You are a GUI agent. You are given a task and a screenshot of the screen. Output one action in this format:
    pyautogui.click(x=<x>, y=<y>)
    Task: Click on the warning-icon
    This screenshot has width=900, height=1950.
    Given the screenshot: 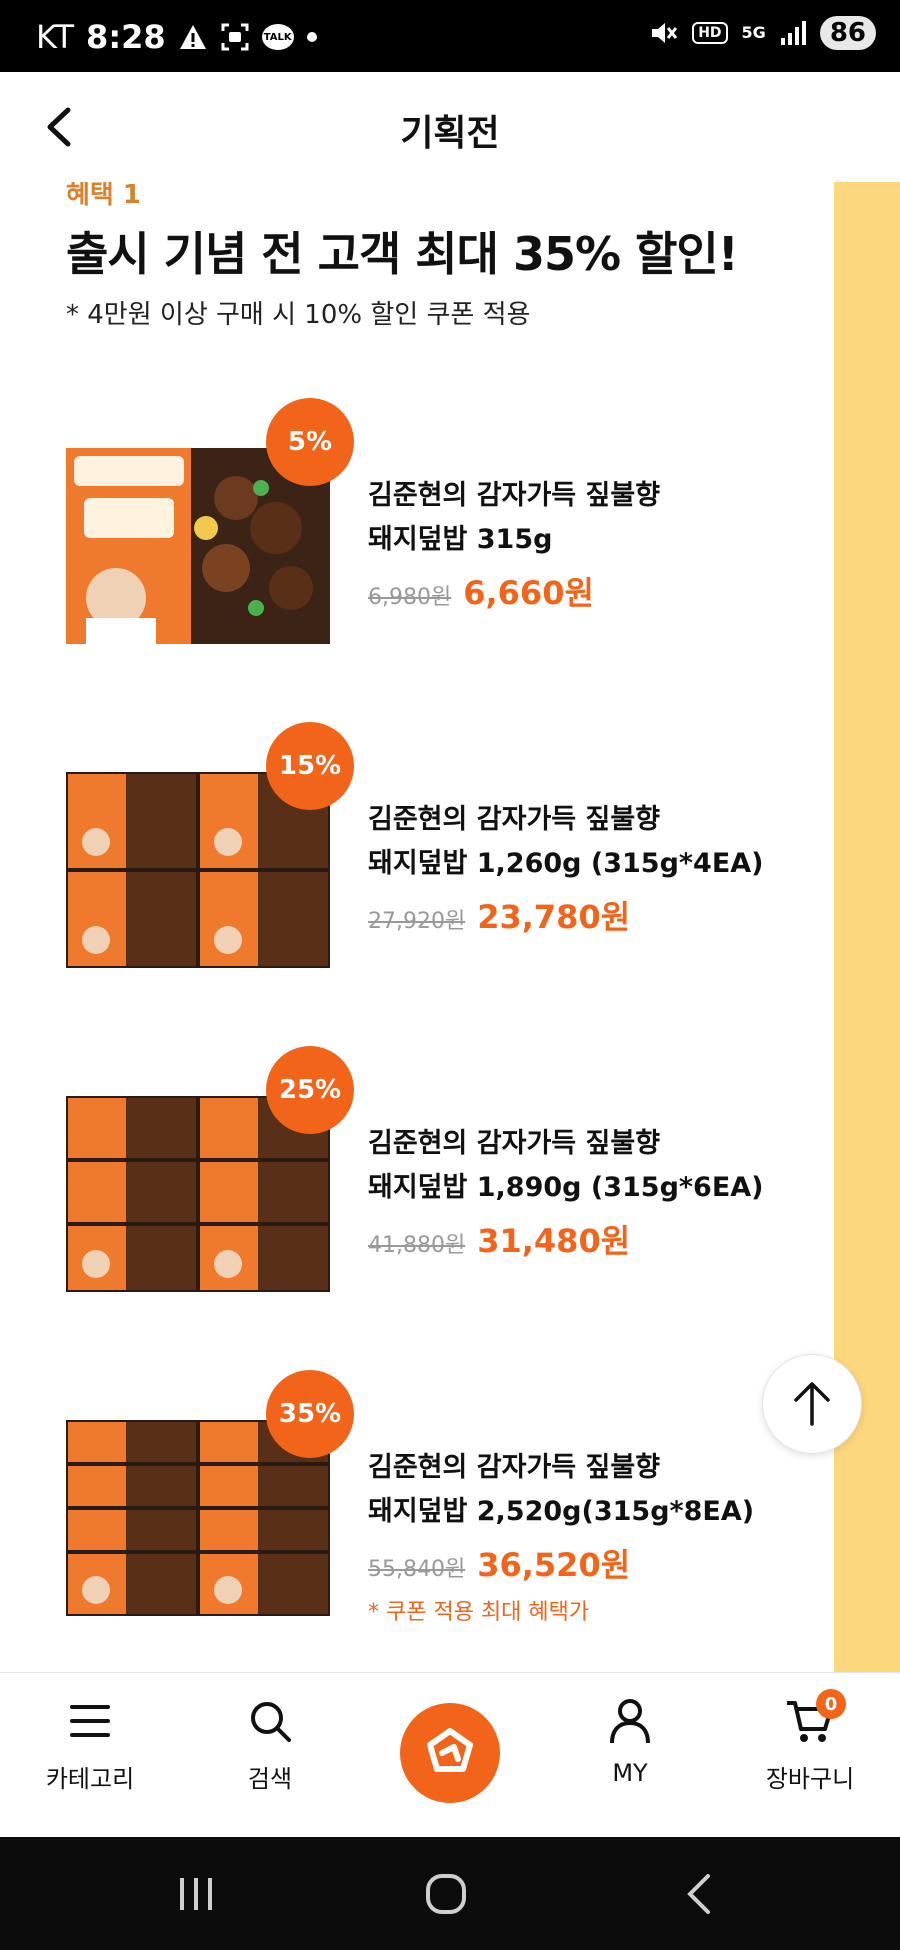 What is the action you would take?
    pyautogui.click(x=193, y=37)
    